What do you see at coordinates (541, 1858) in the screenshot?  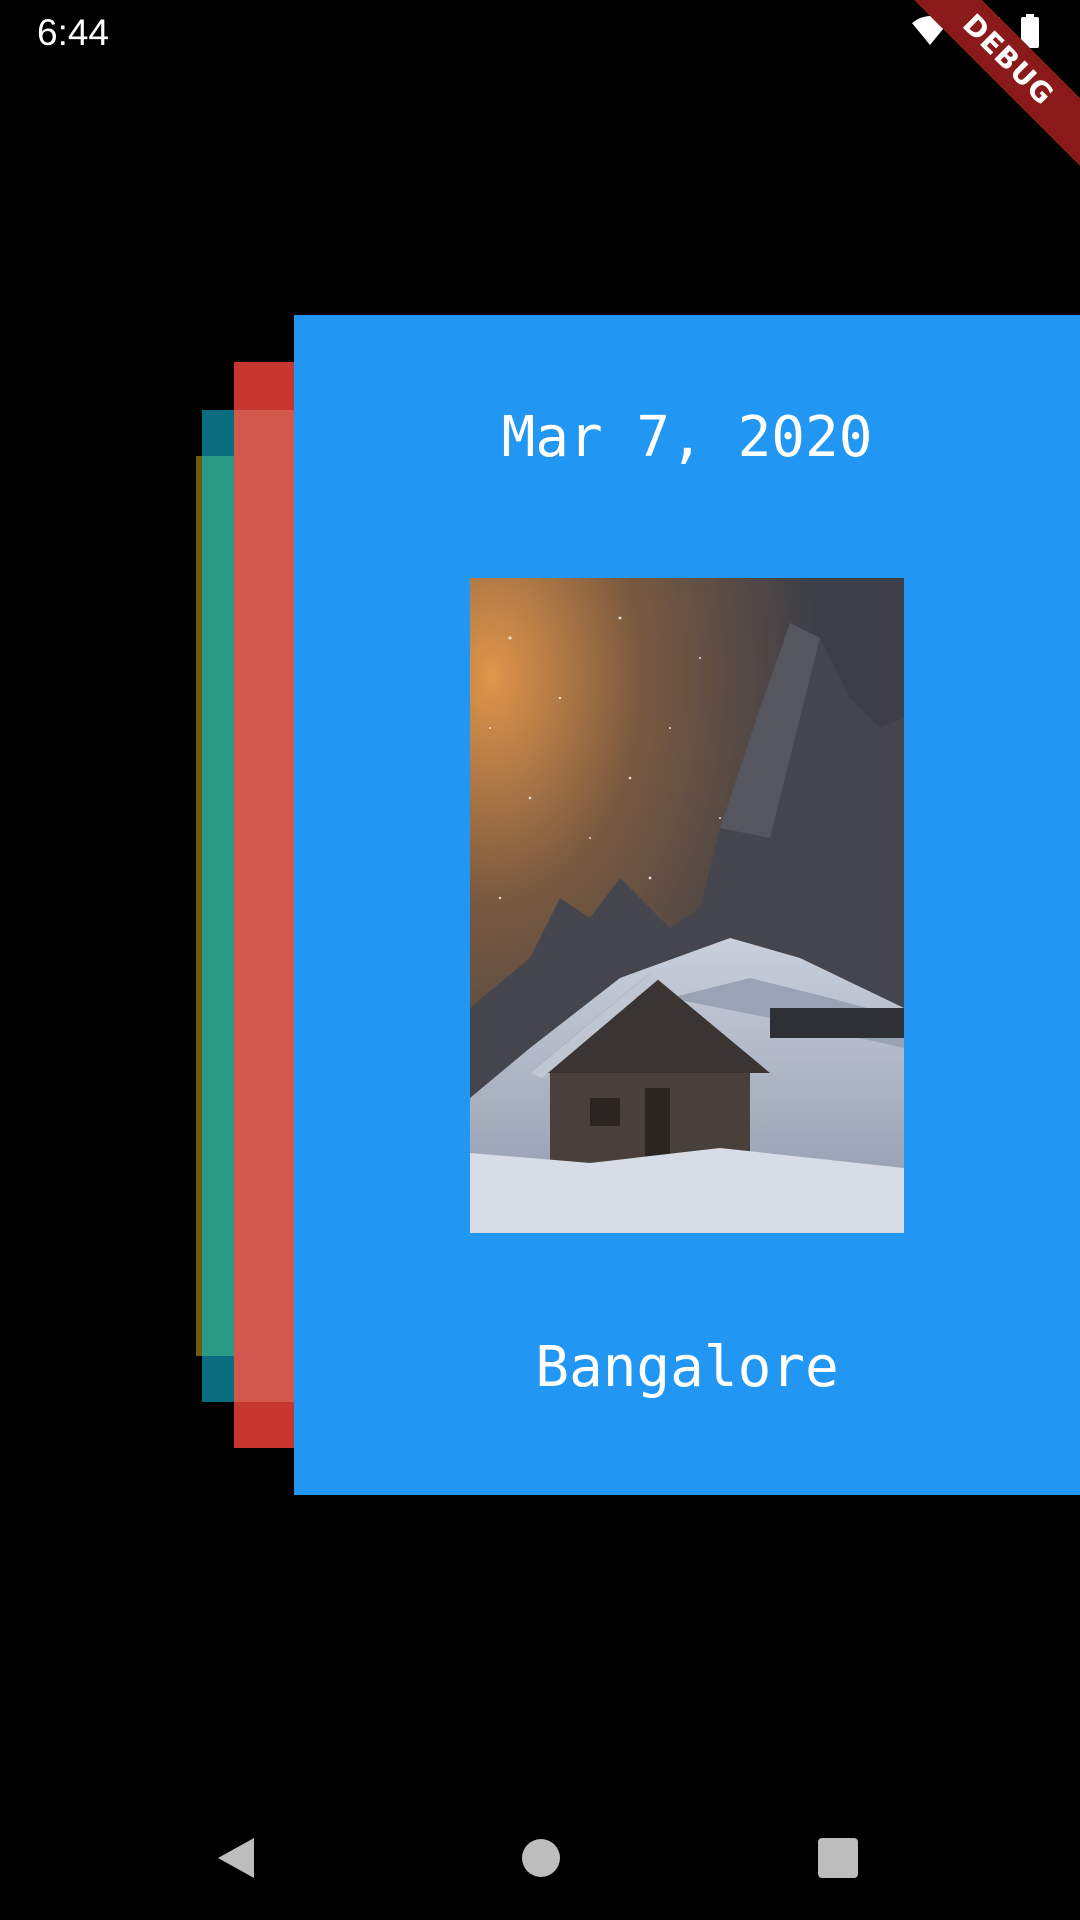 I see `home-icon` at bounding box center [541, 1858].